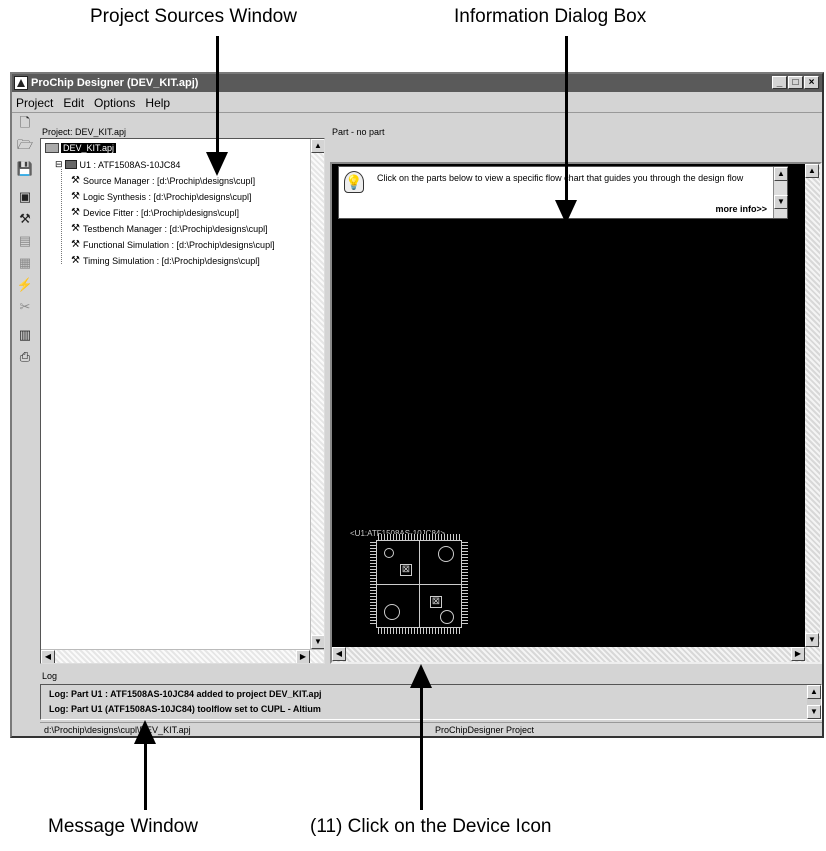  Describe the element at coordinates (485, 730) in the screenshot. I see `status-project-type: ProChipDesigner Project` at that location.